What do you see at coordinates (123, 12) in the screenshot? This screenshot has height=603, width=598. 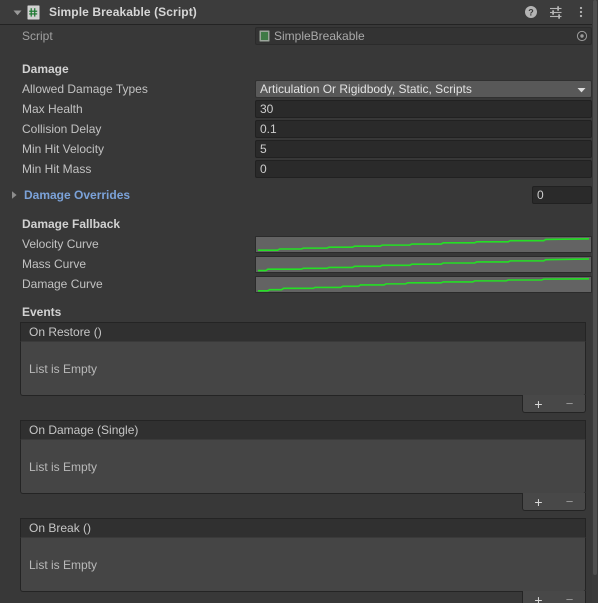 I see `component-title: Simple Breakable (Script)` at bounding box center [123, 12].